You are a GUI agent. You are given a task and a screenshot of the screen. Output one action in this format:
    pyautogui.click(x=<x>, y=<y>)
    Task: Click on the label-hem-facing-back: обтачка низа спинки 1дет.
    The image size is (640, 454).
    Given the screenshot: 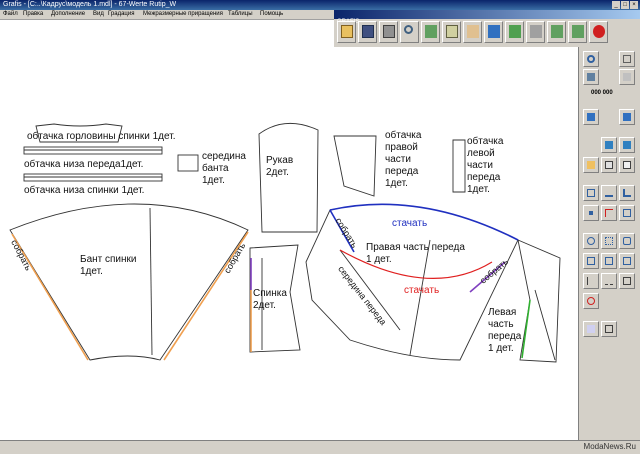 What is the action you would take?
    pyautogui.click(x=84, y=190)
    